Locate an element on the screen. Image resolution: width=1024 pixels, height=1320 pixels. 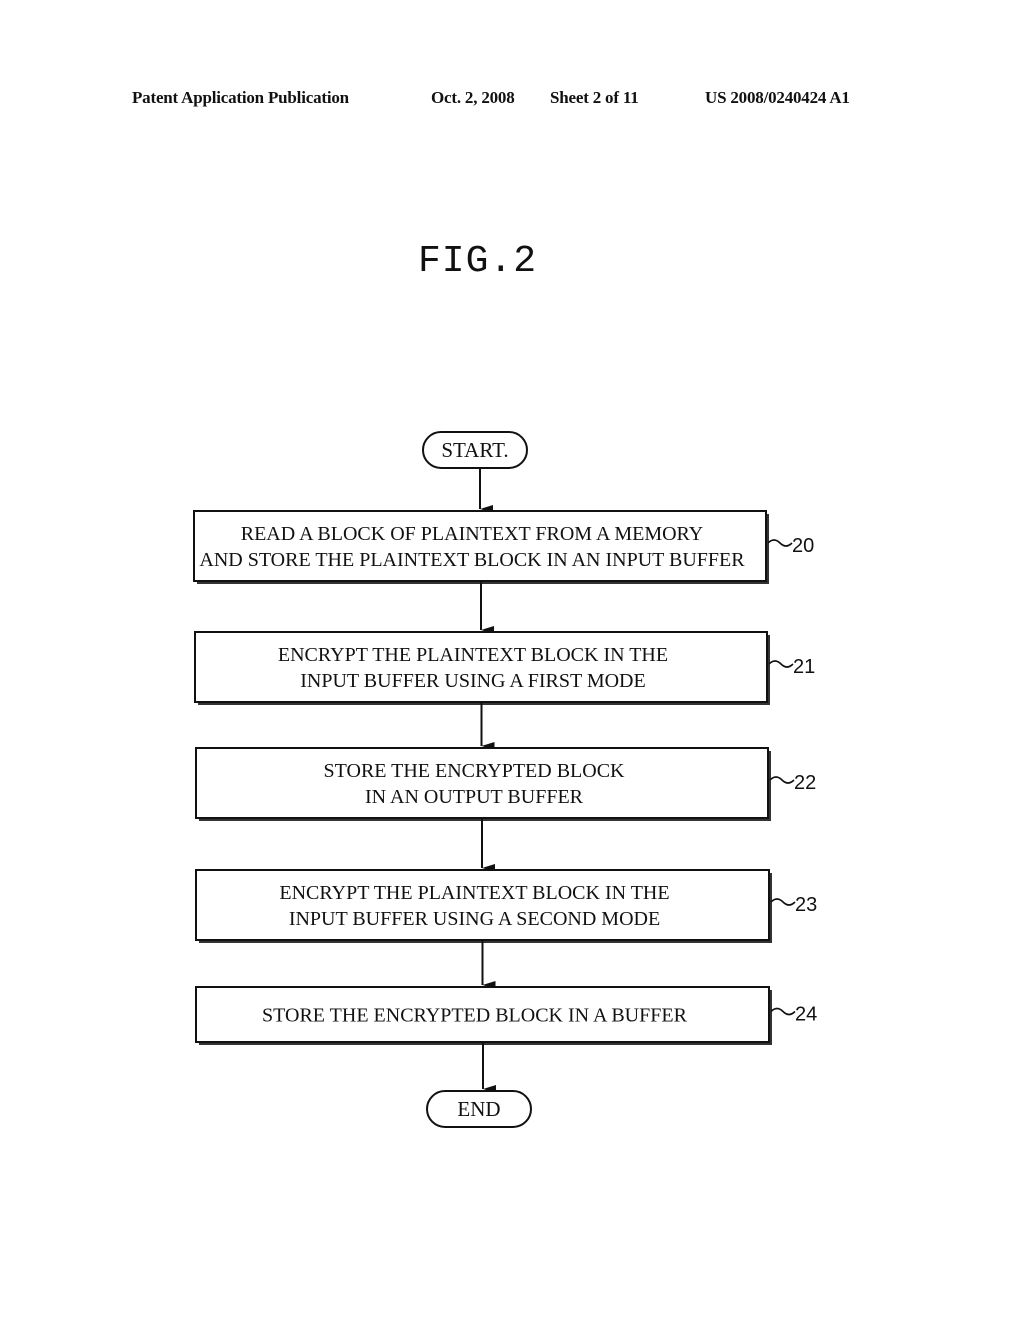
step-text-line: READ A BLOCK OF PLAINTEXT FROM A MEMORY is located at coordinates (472, 534).